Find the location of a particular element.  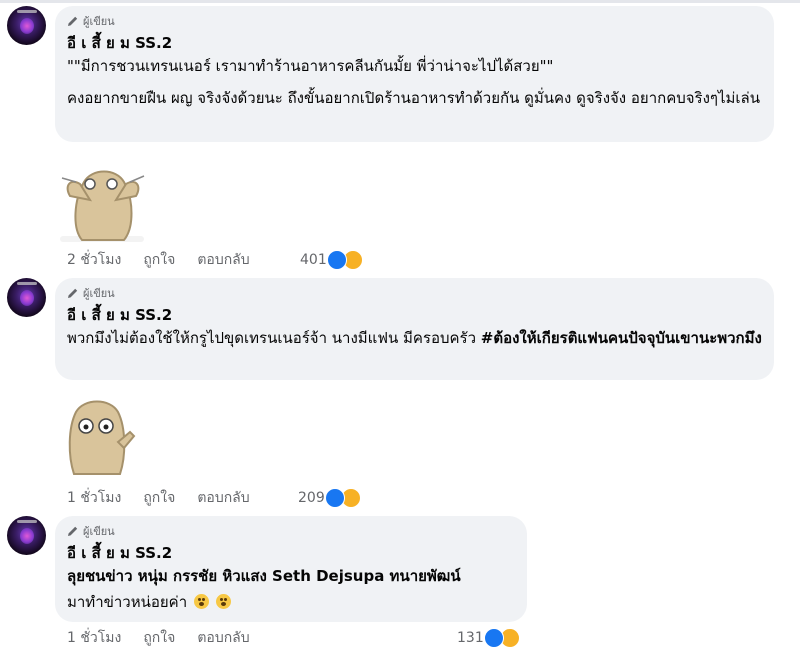

cat-crying-sticker is located at coordinates (102, 206).